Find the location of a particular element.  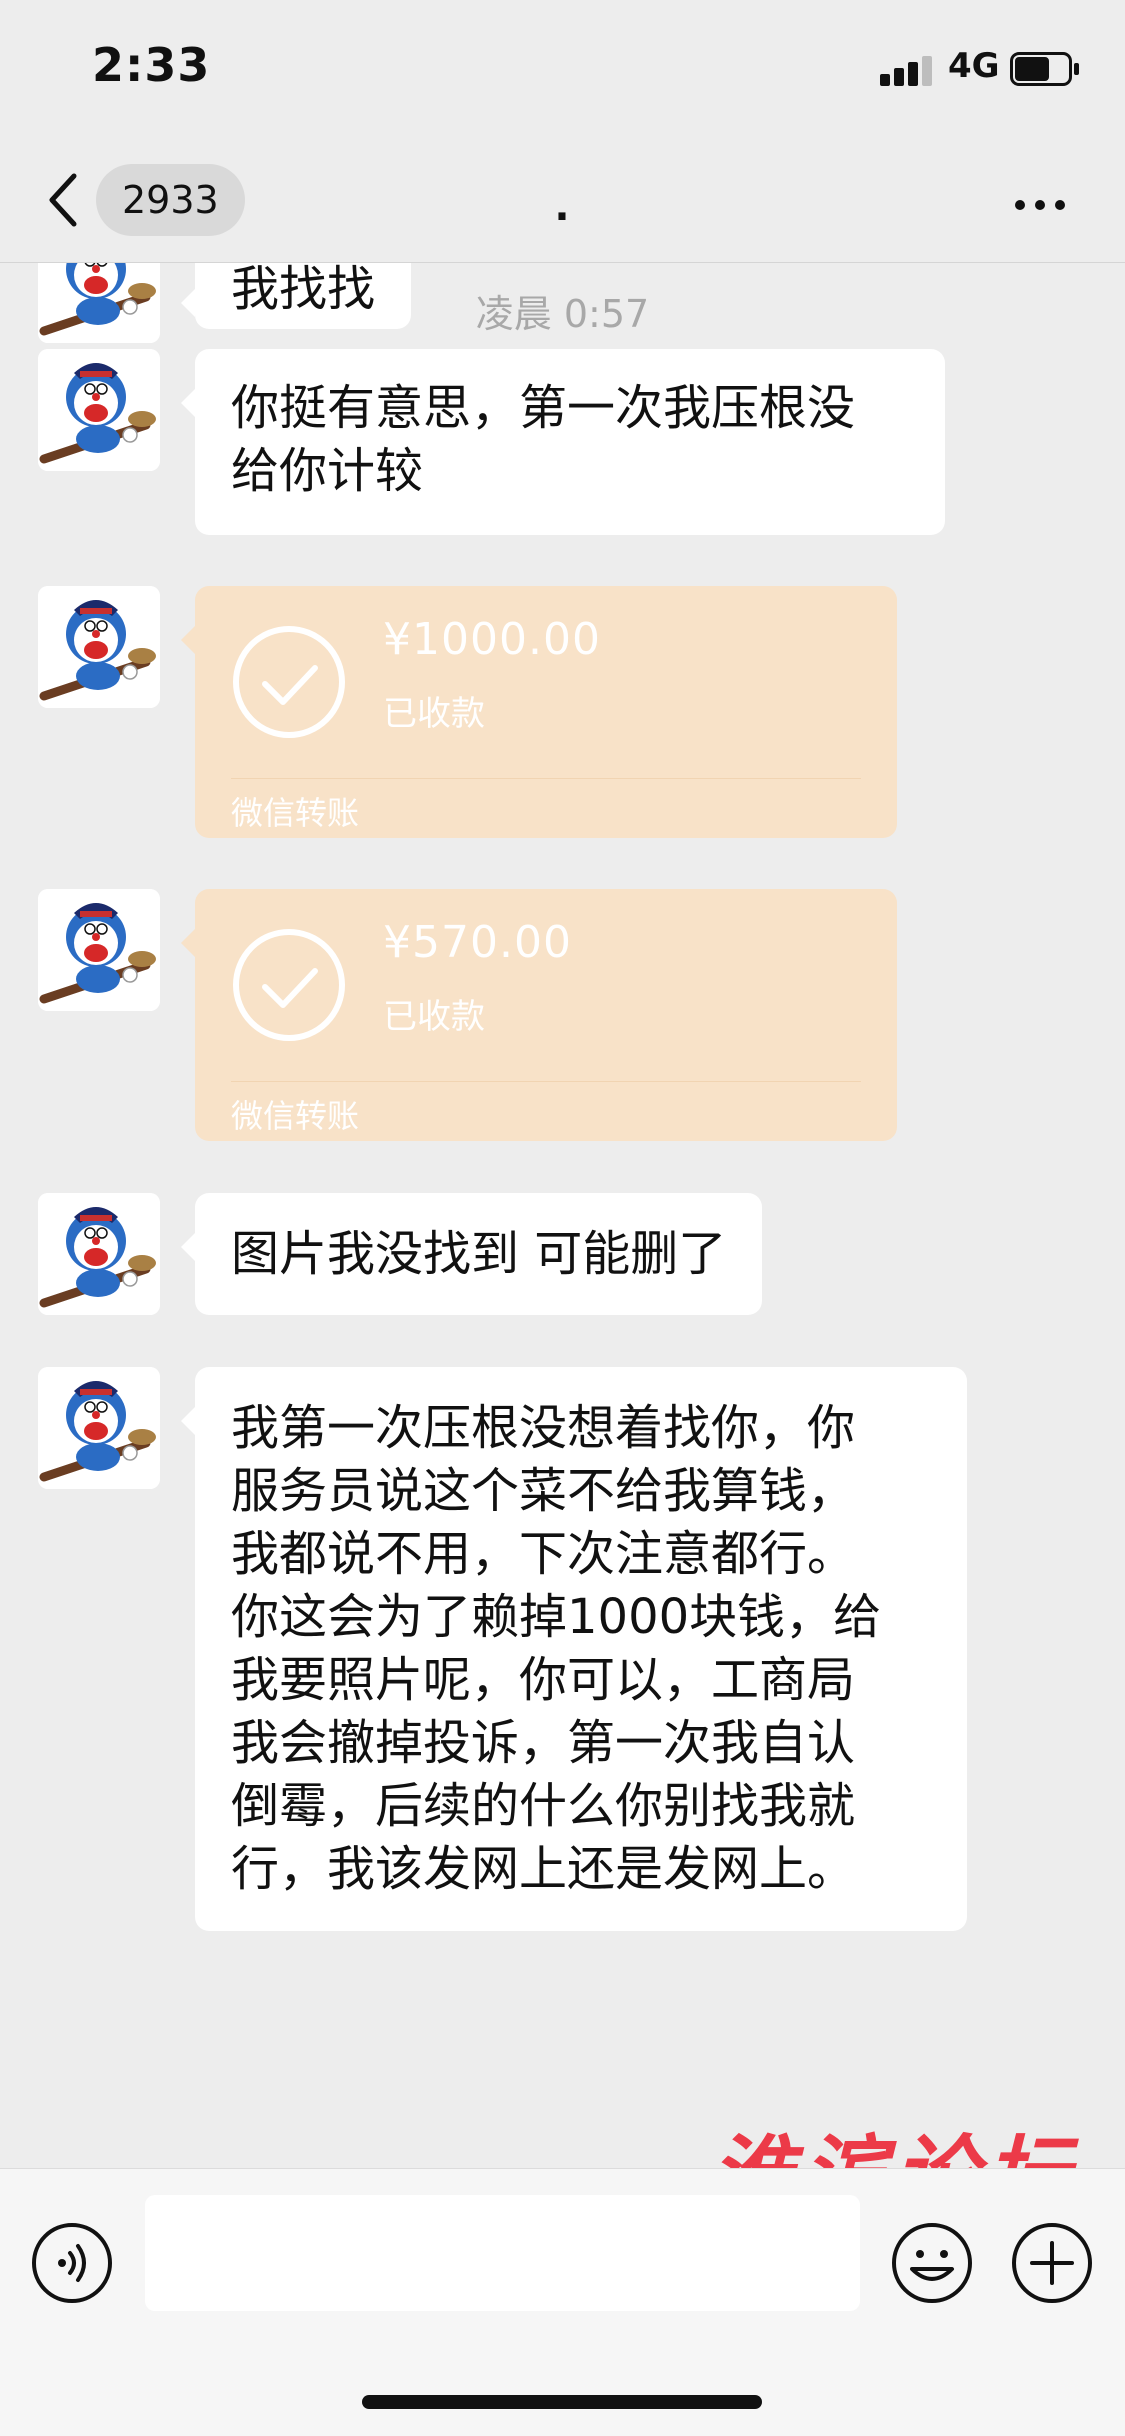

unread-count-badge: 2933 is located at coordinates (170, 200).